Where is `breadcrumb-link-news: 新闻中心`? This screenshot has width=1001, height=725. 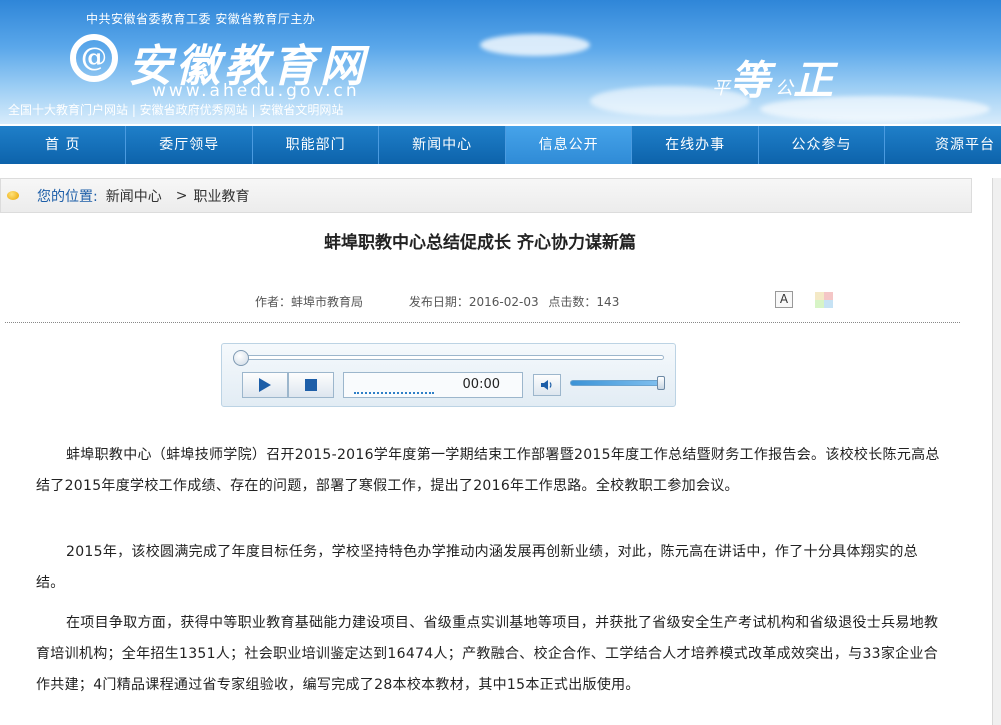
breadcrumb-link-news: 新闻中心 is located at coordinates (134, 196).